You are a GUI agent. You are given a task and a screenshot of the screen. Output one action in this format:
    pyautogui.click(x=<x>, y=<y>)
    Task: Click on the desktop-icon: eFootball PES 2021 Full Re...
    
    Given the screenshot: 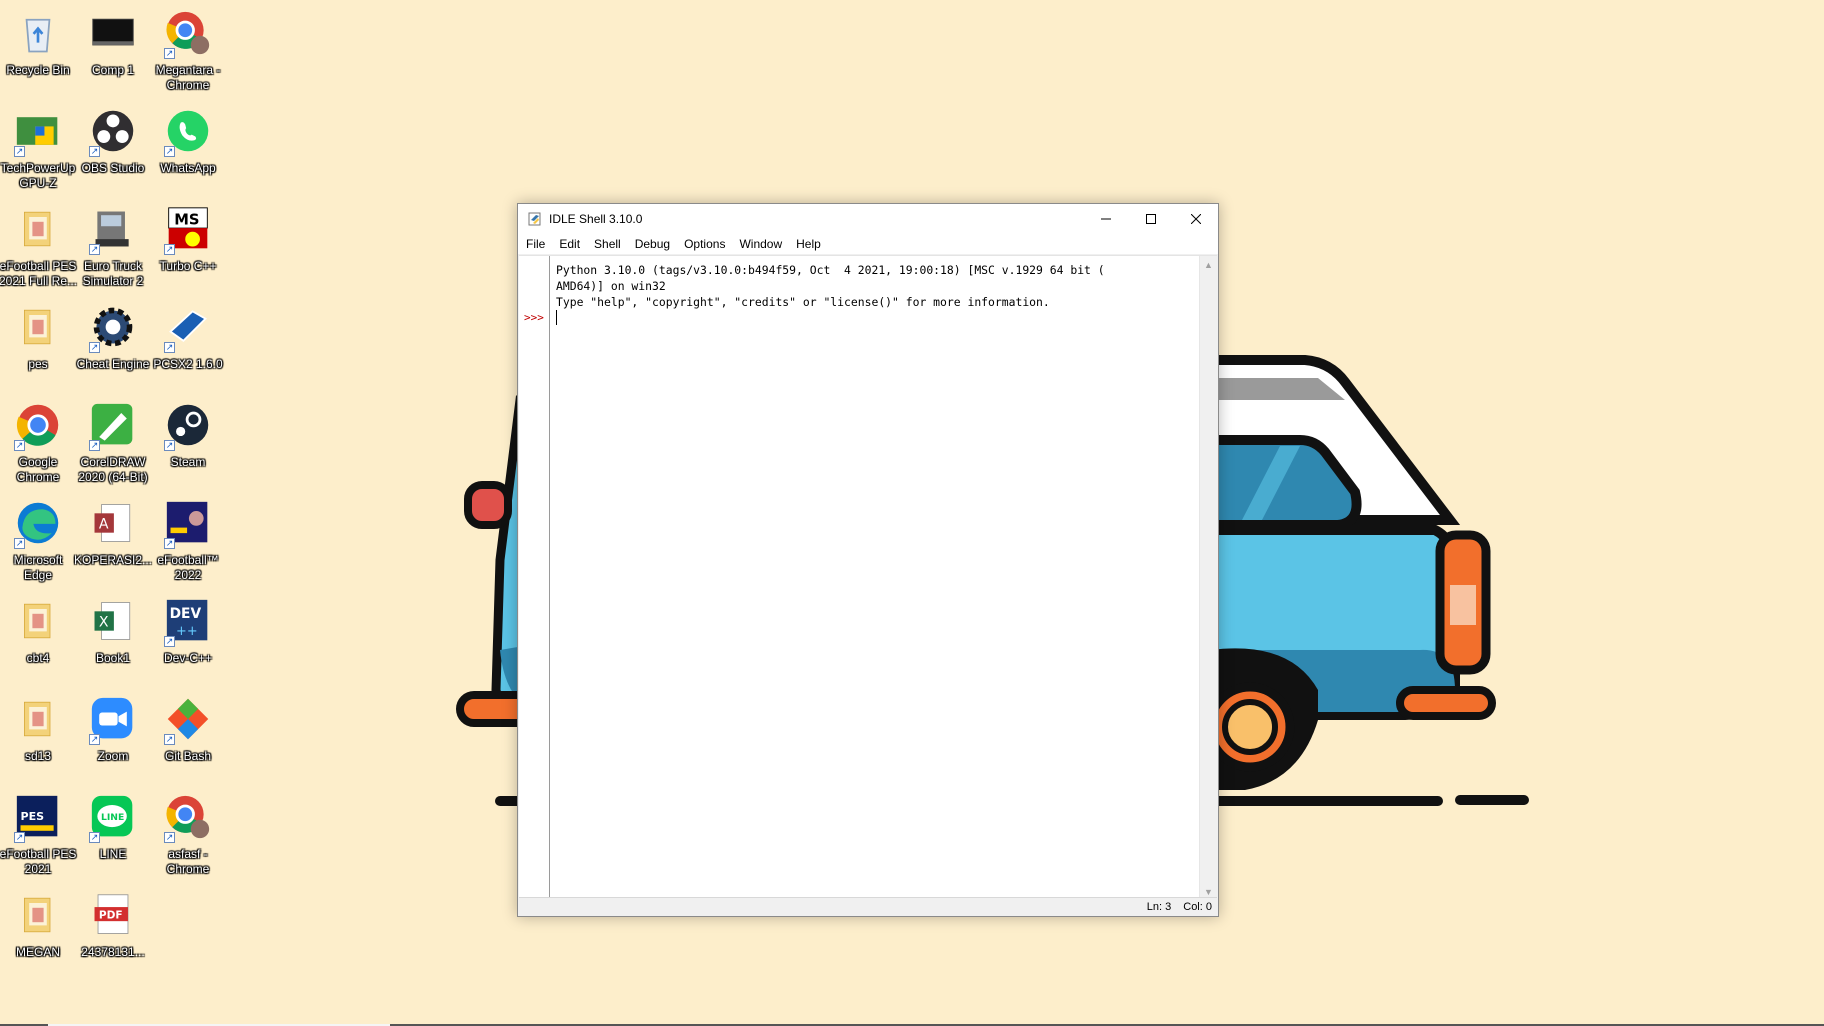 What is the action you would take?
    pyautogui.click(x=39, y=246)
    